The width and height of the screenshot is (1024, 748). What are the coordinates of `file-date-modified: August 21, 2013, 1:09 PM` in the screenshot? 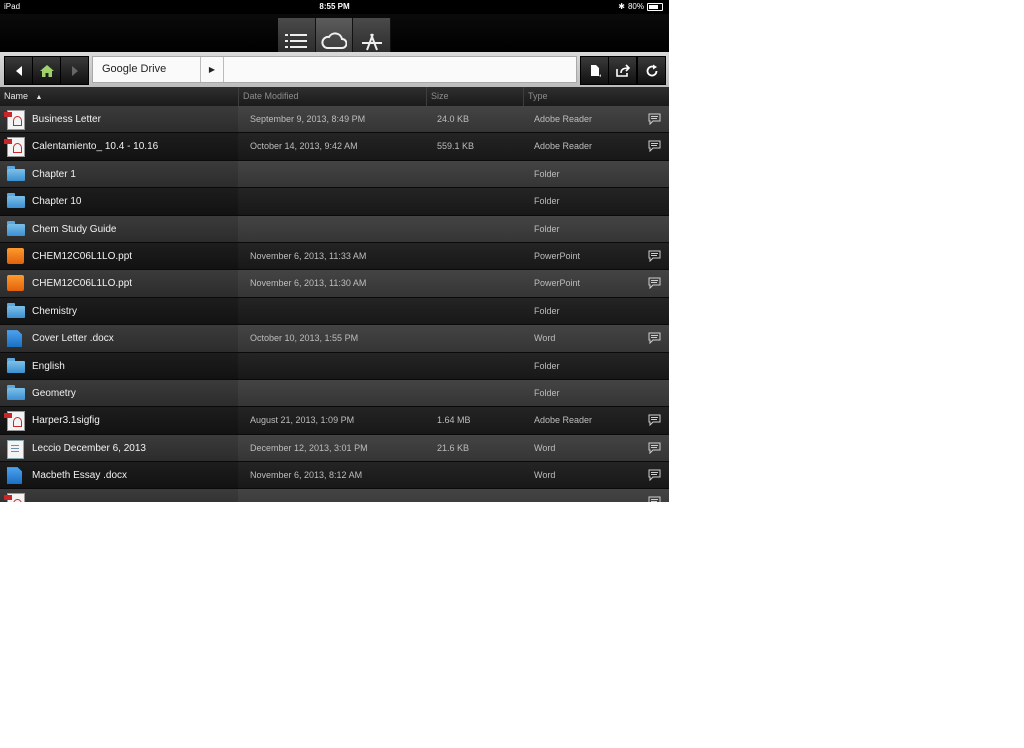 It's located at (302, 420).